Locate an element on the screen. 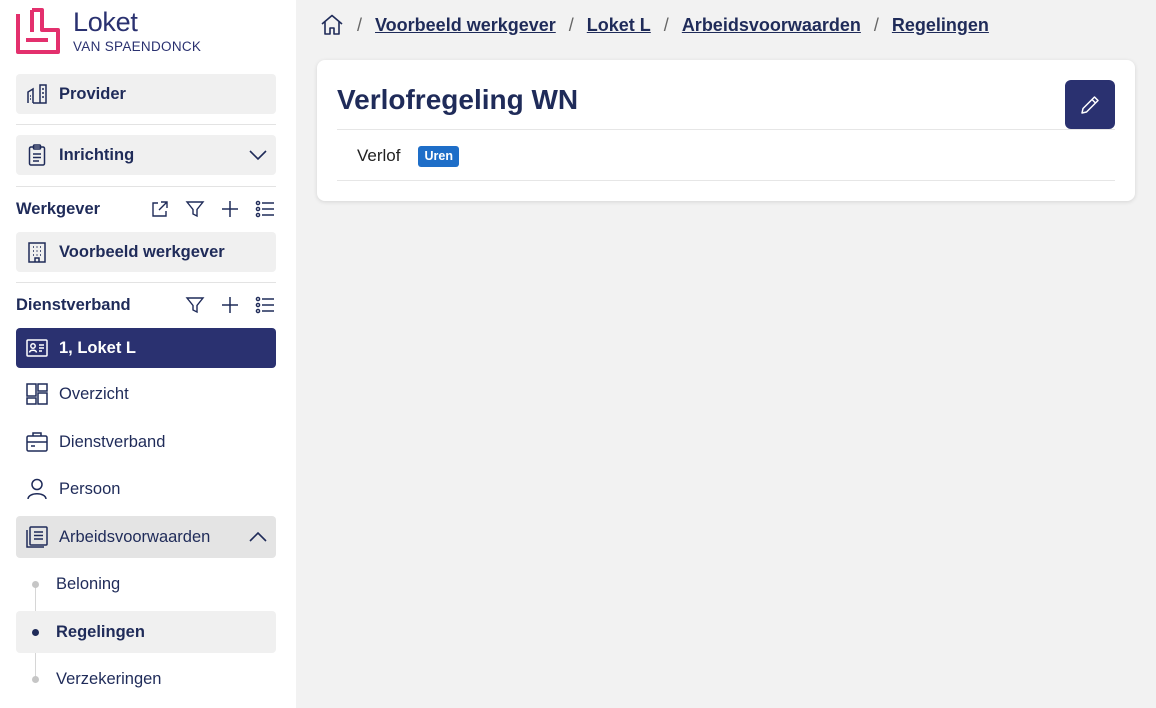  nav-item-label: Dienstverband is located at coordinates (112, 441).